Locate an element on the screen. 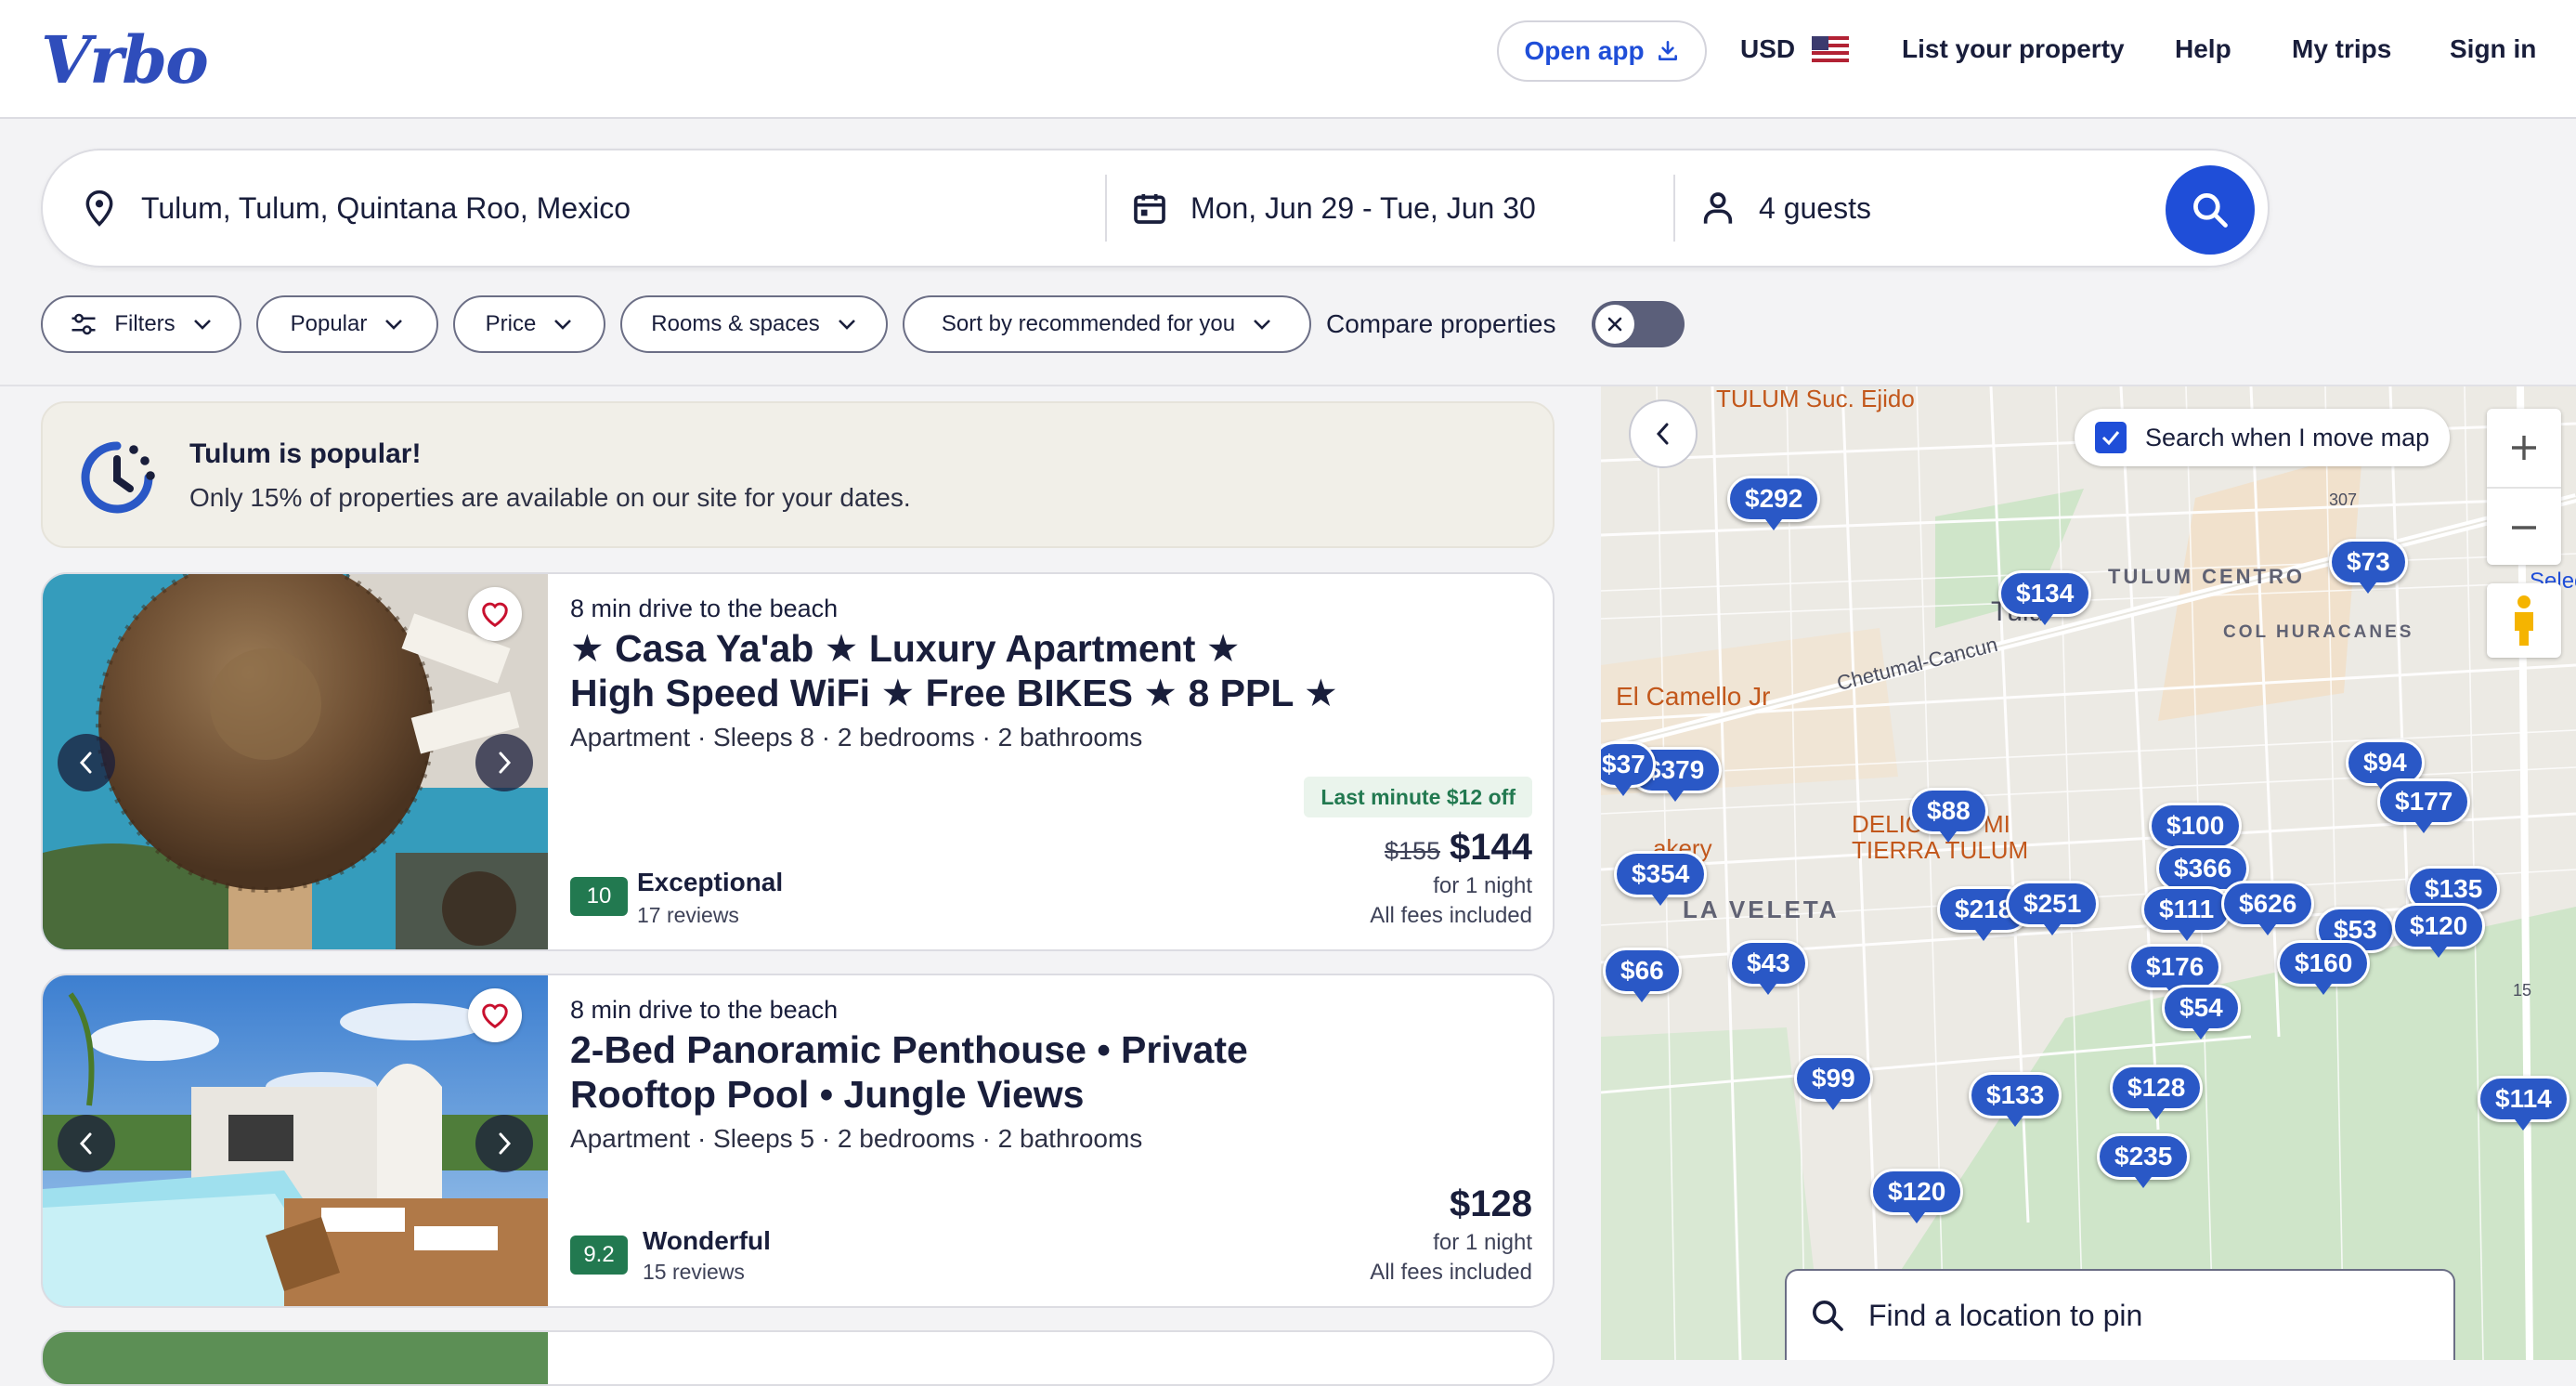 This screenshot has width=2576, height=1386. map-price-pin: $354 is located at coordinates (1661, 878).